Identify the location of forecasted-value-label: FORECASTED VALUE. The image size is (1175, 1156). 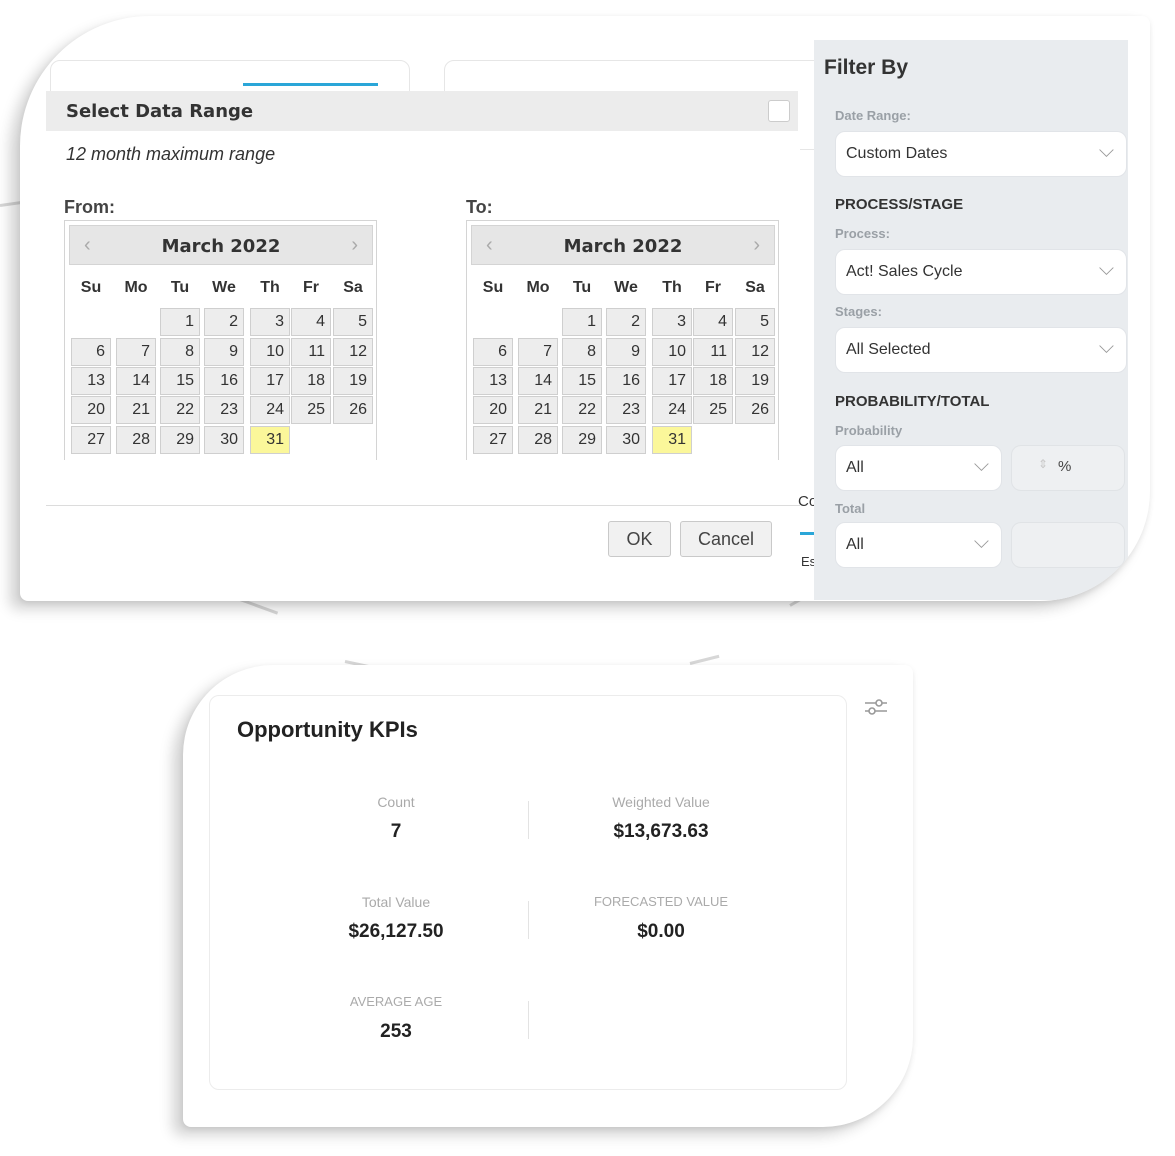
(661, 901).